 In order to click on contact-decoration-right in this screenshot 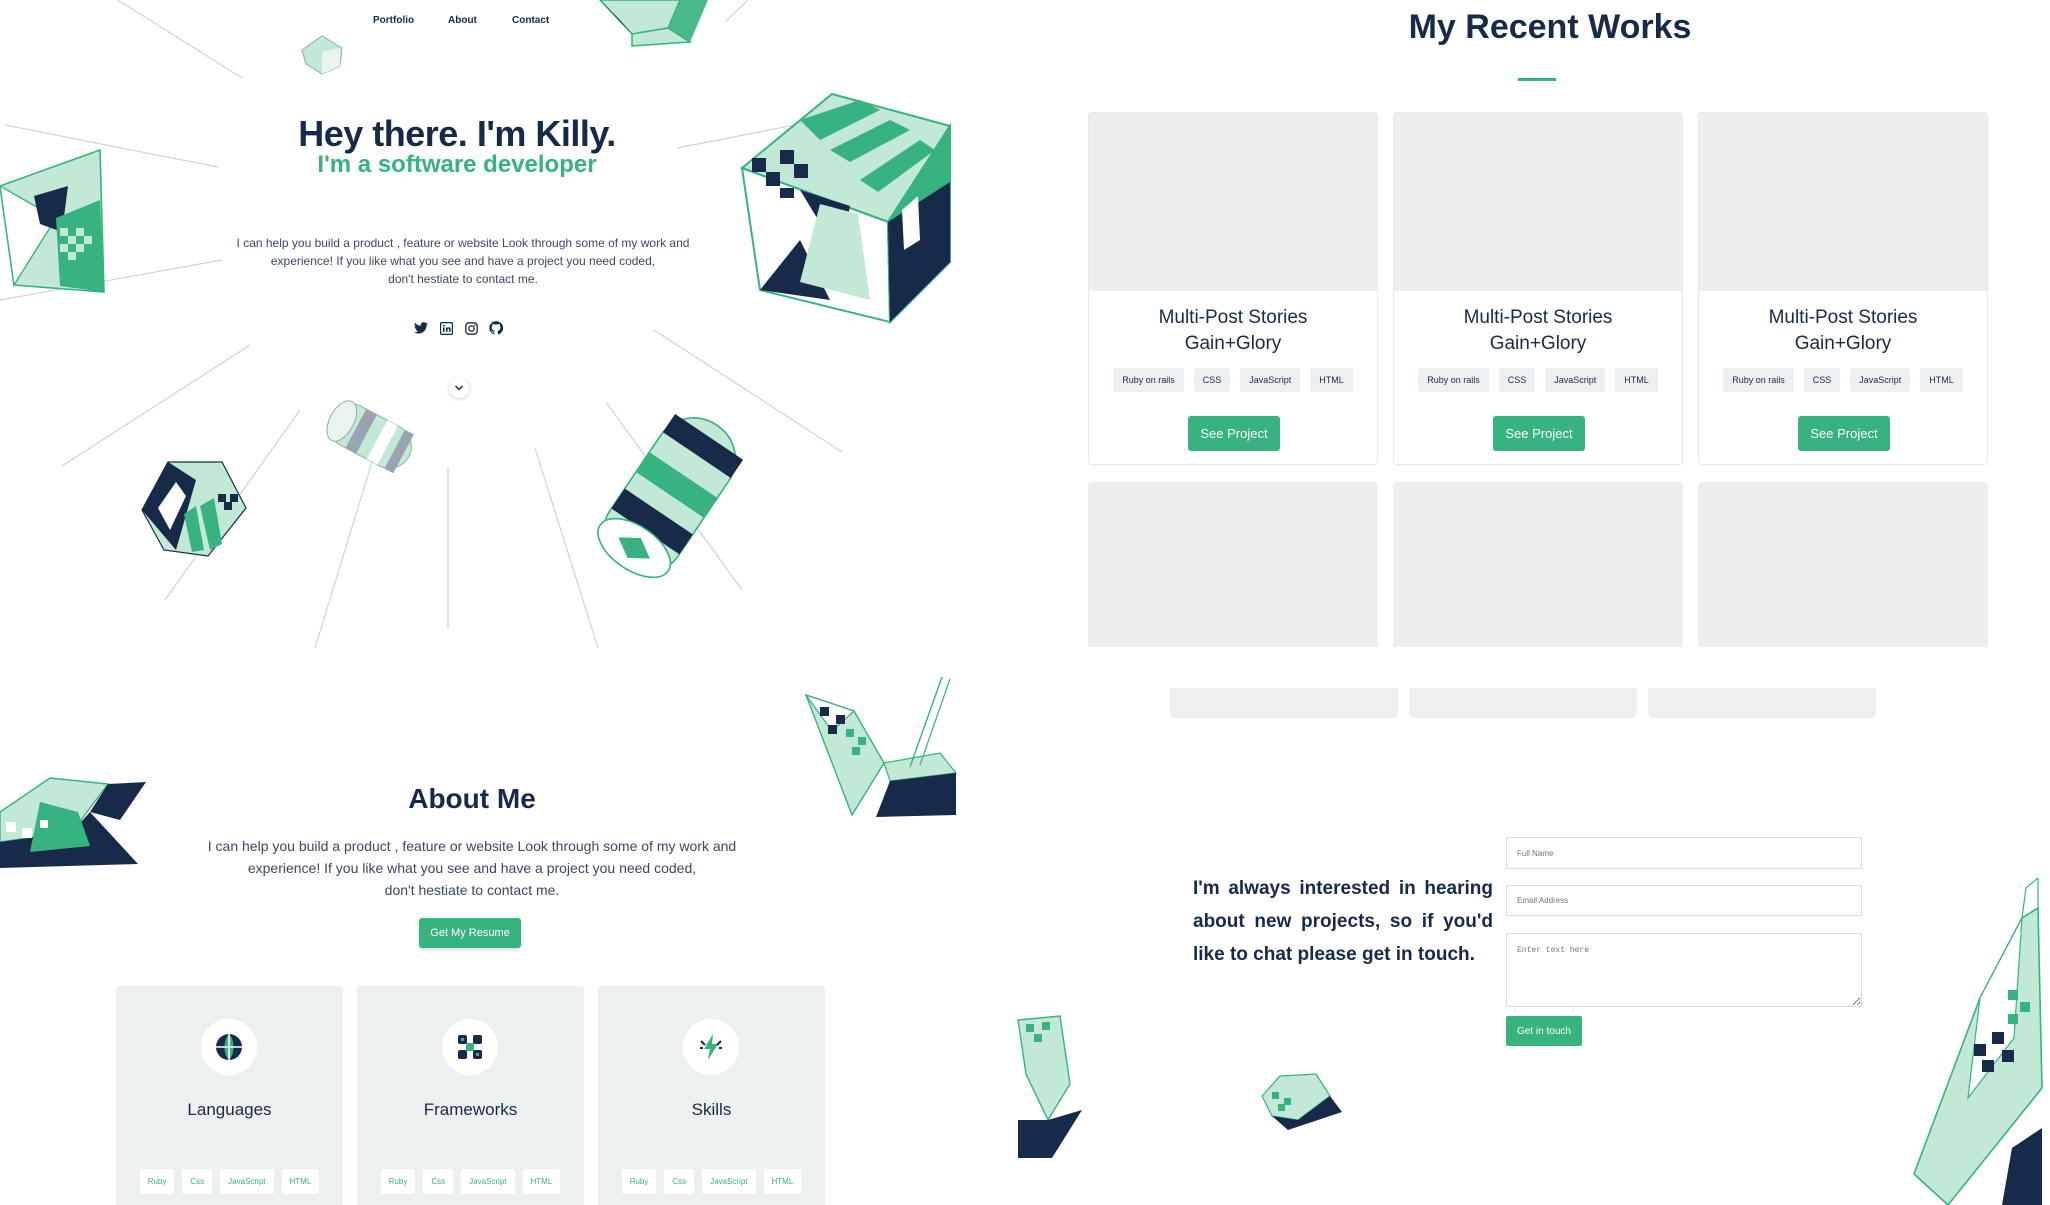, I will do `click(1978, 1041)`.